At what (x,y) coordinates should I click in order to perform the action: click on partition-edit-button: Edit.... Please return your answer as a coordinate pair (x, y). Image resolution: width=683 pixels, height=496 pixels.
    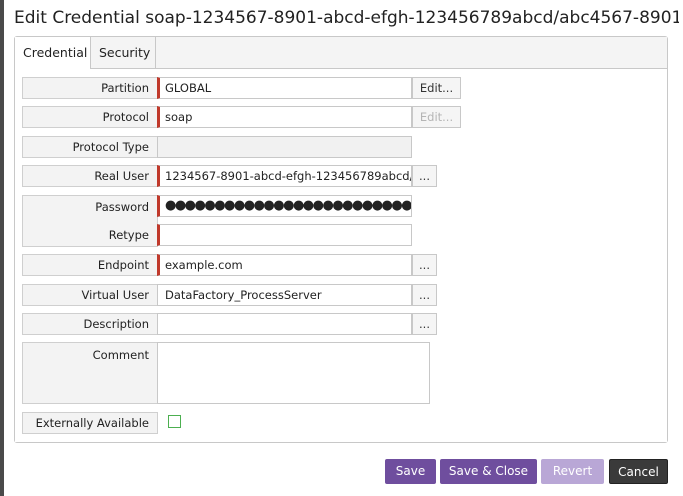
    Looking at the image, I should click on (436, 88).